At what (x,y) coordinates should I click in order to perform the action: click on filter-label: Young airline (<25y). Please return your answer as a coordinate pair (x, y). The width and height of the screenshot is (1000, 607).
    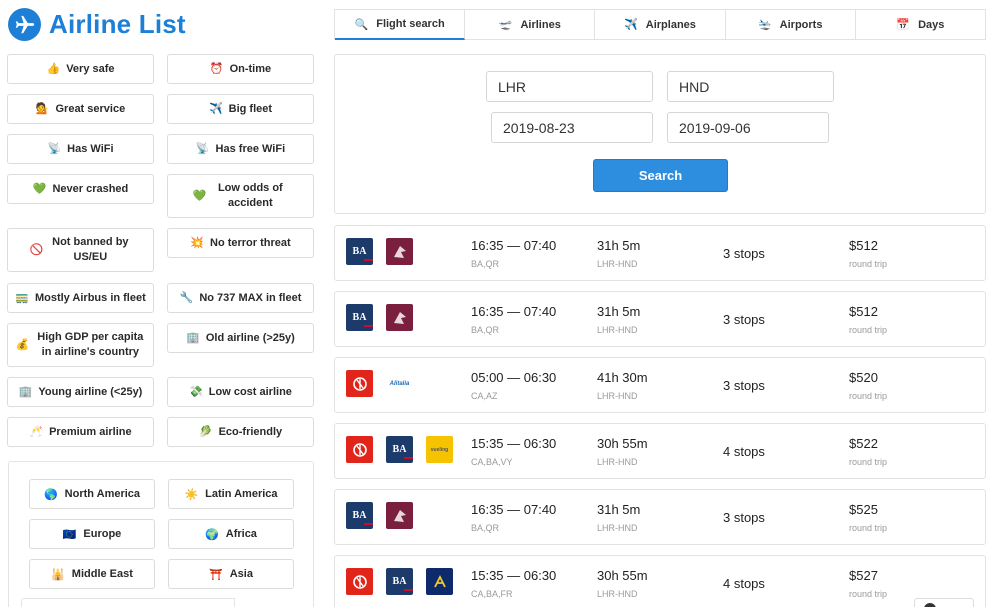
    Looking at the image, I should click on (90, 391).